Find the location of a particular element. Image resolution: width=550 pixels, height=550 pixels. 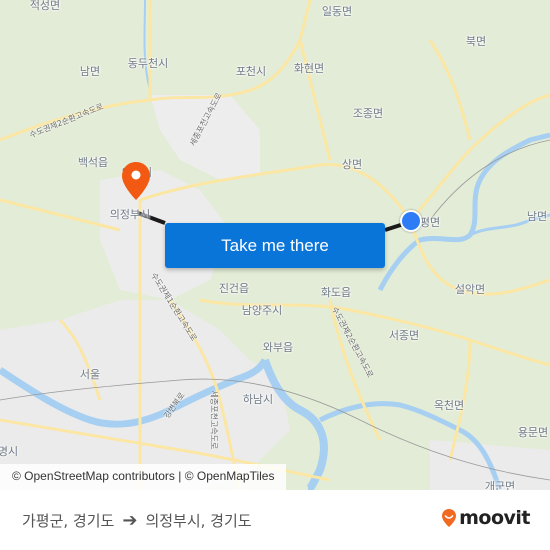

place-label: 서종면 is located at coordinates (404, 335).